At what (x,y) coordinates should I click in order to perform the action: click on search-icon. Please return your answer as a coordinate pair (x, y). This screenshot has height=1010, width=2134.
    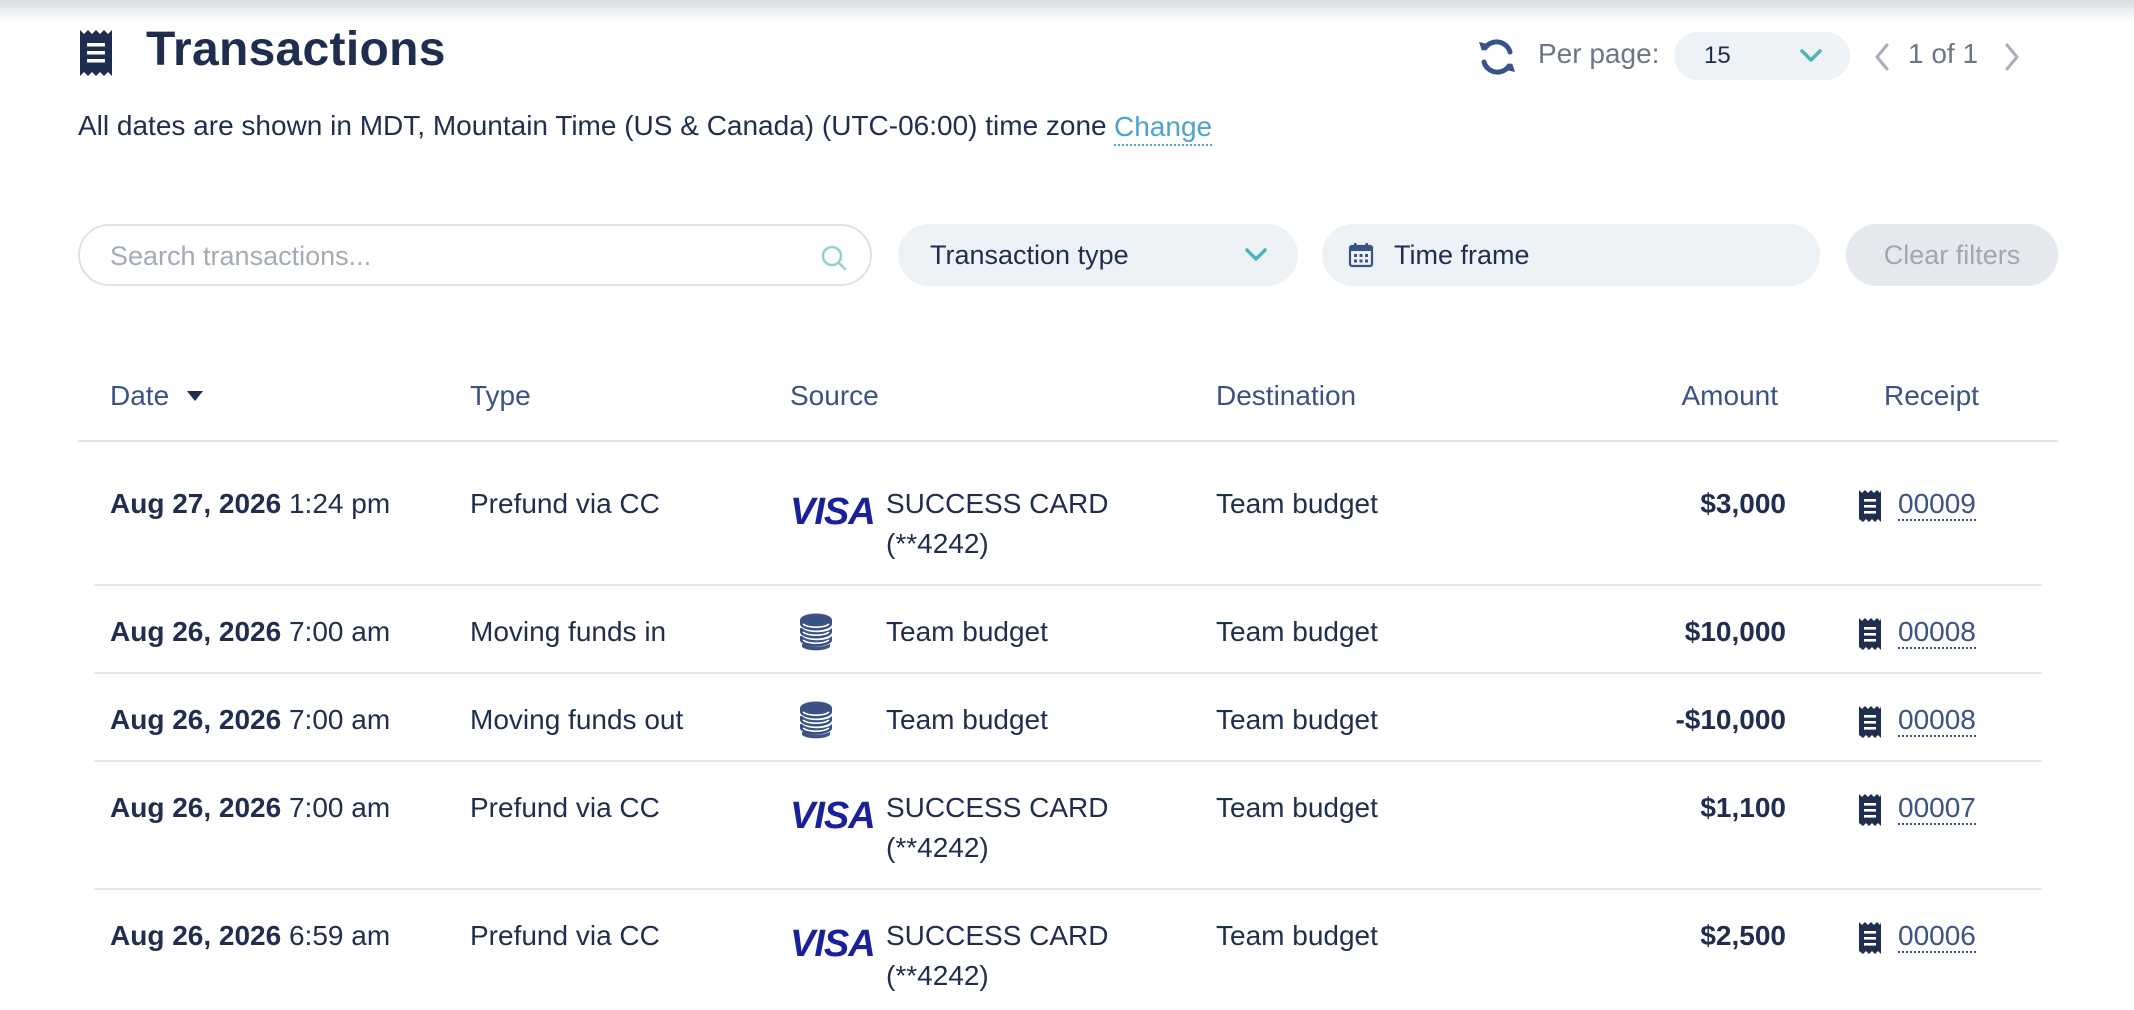
    Looking at the image, I should click on (834, 258).